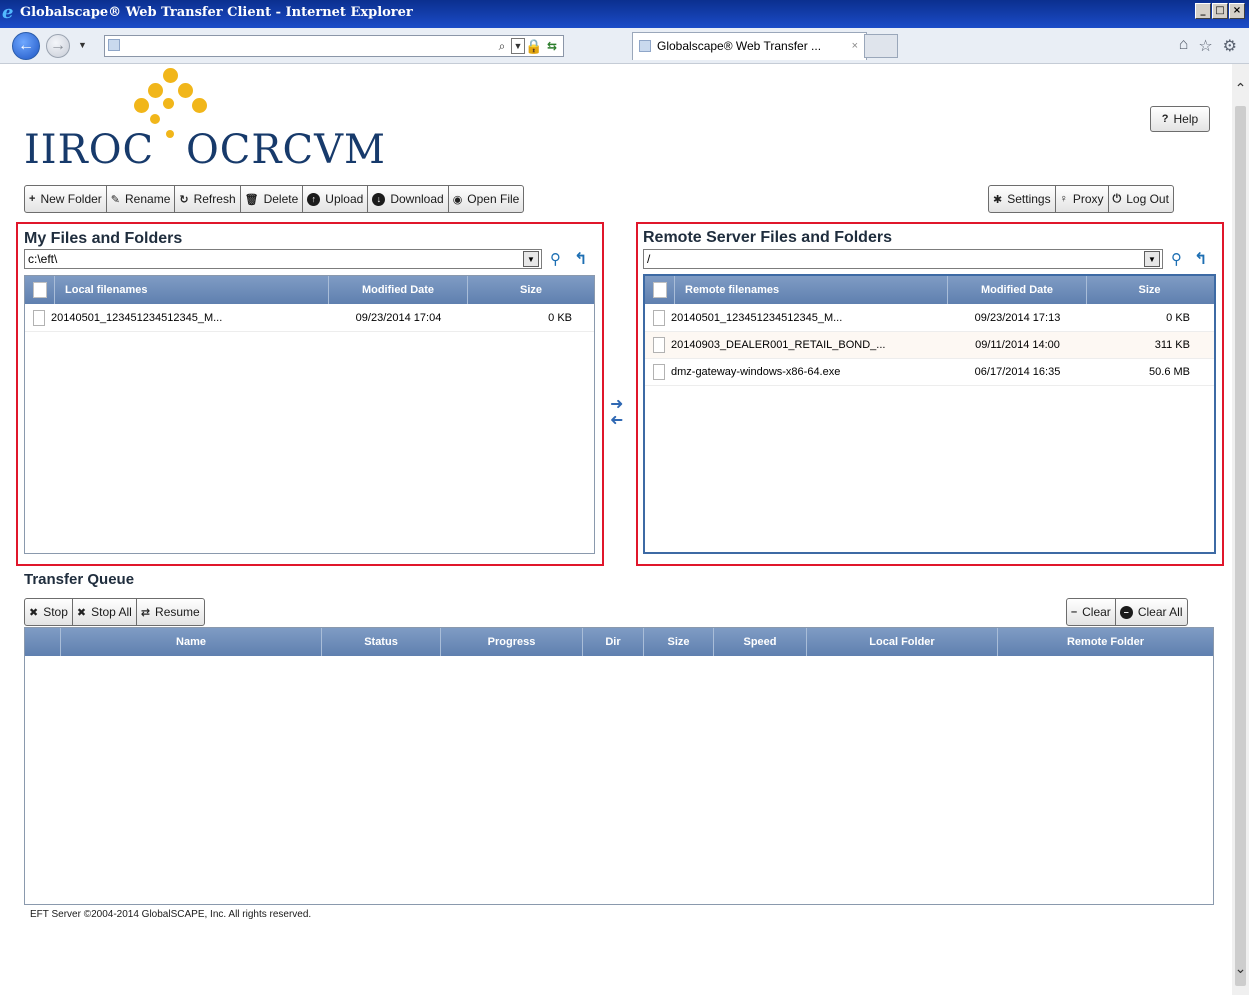 This screenshot has height=995, width=1249. Describe the element at coordinates (89, 150) in the screenshot. I see `logo-text-iiroc: IIROC` at that location.